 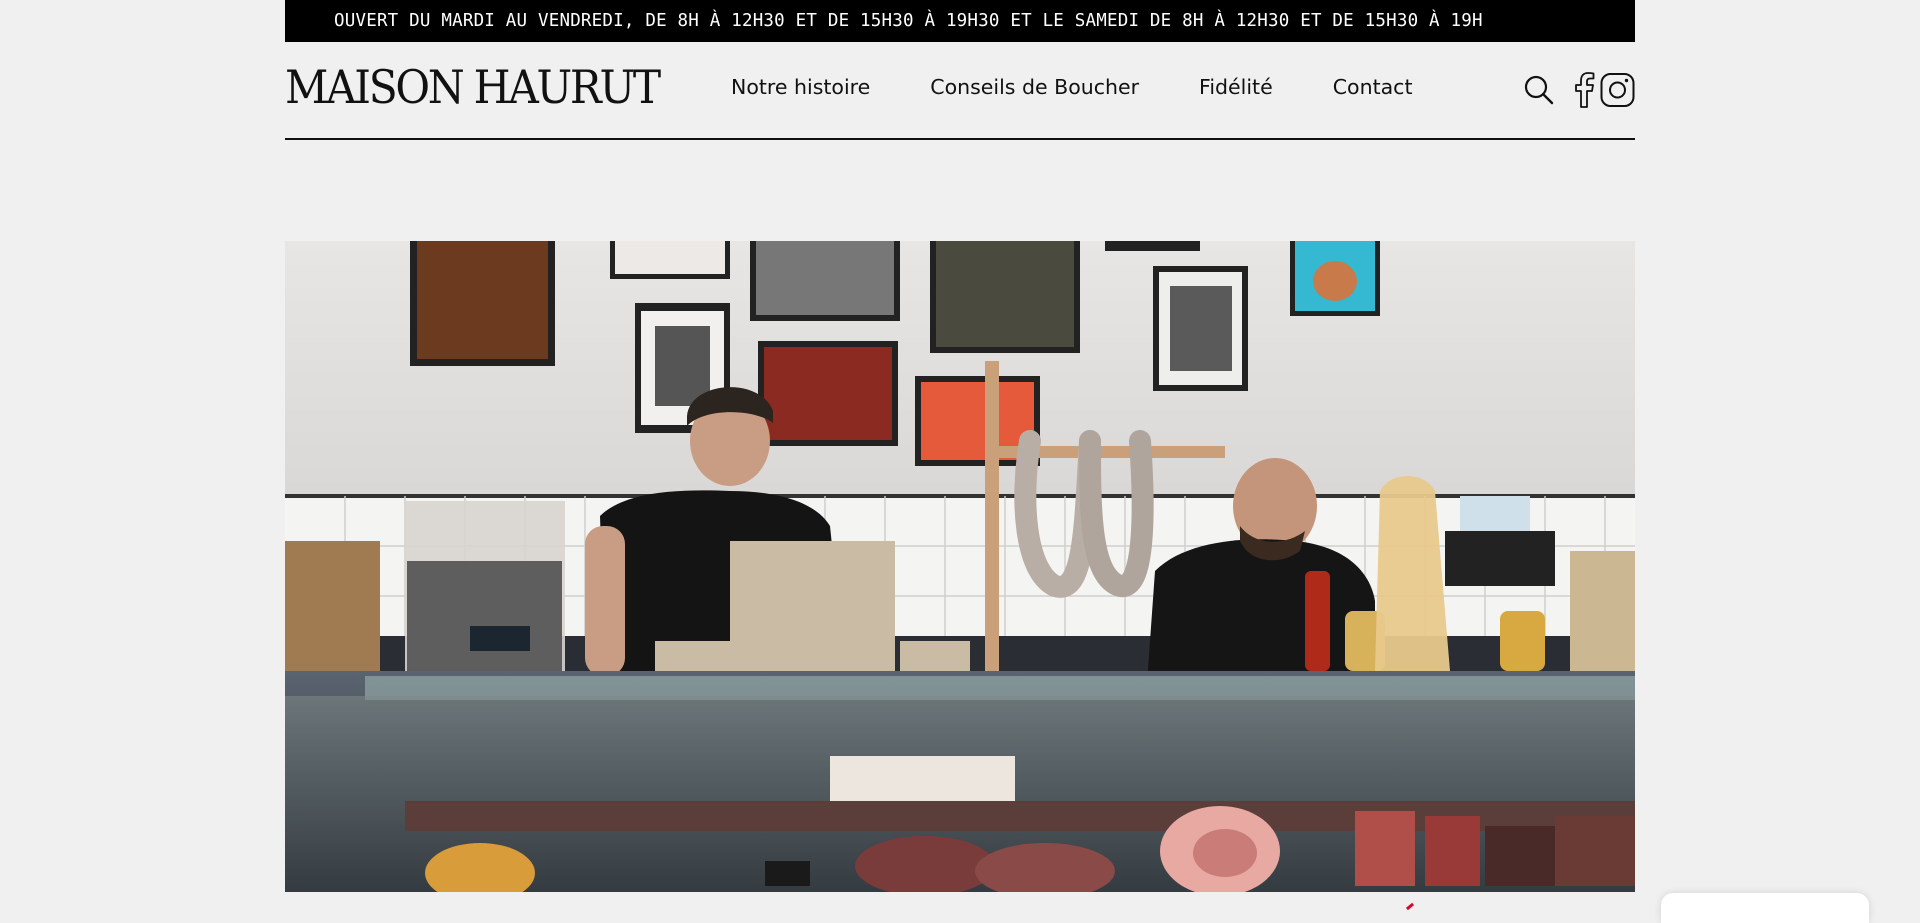 I want to click on nav-item-contact: Contact, so click(x=1373, y=87).